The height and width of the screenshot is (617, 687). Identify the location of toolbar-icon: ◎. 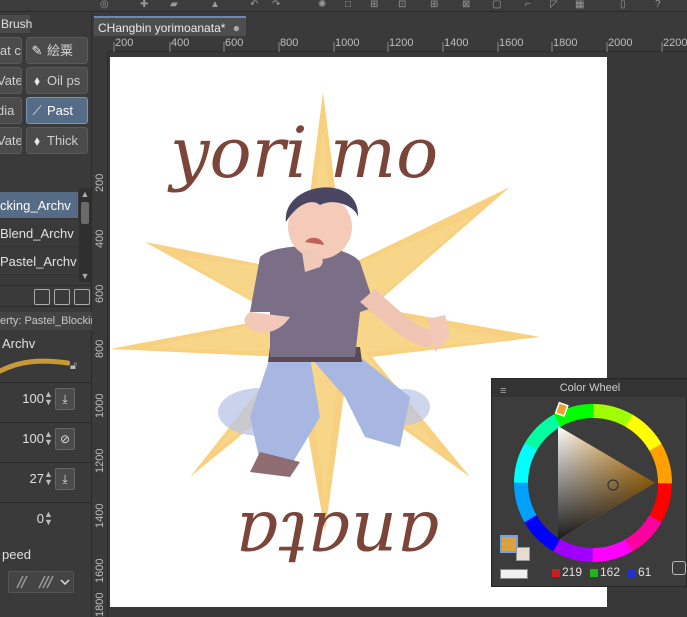
(104, 6).